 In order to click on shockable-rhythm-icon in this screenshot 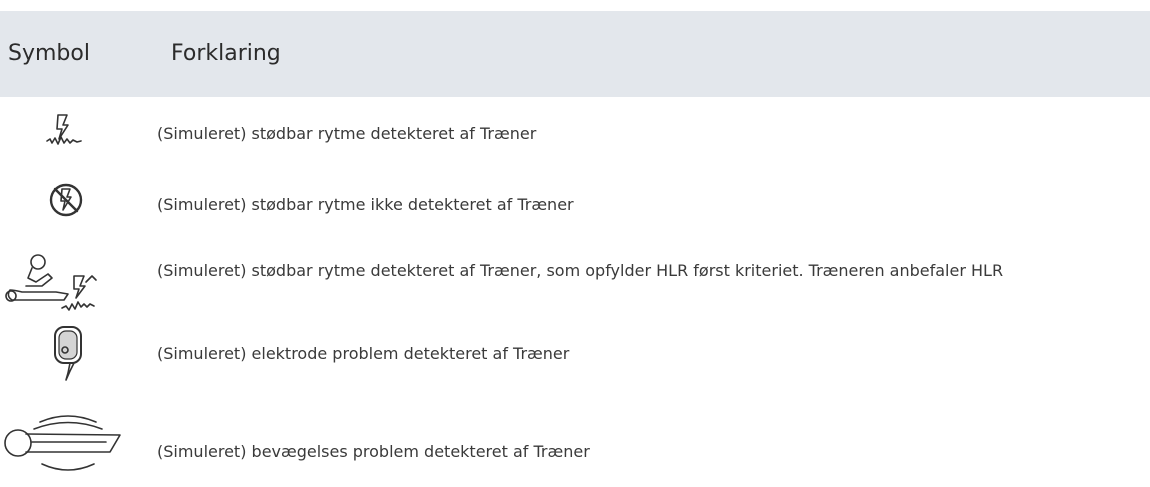, I will do `click(65, 132)`.